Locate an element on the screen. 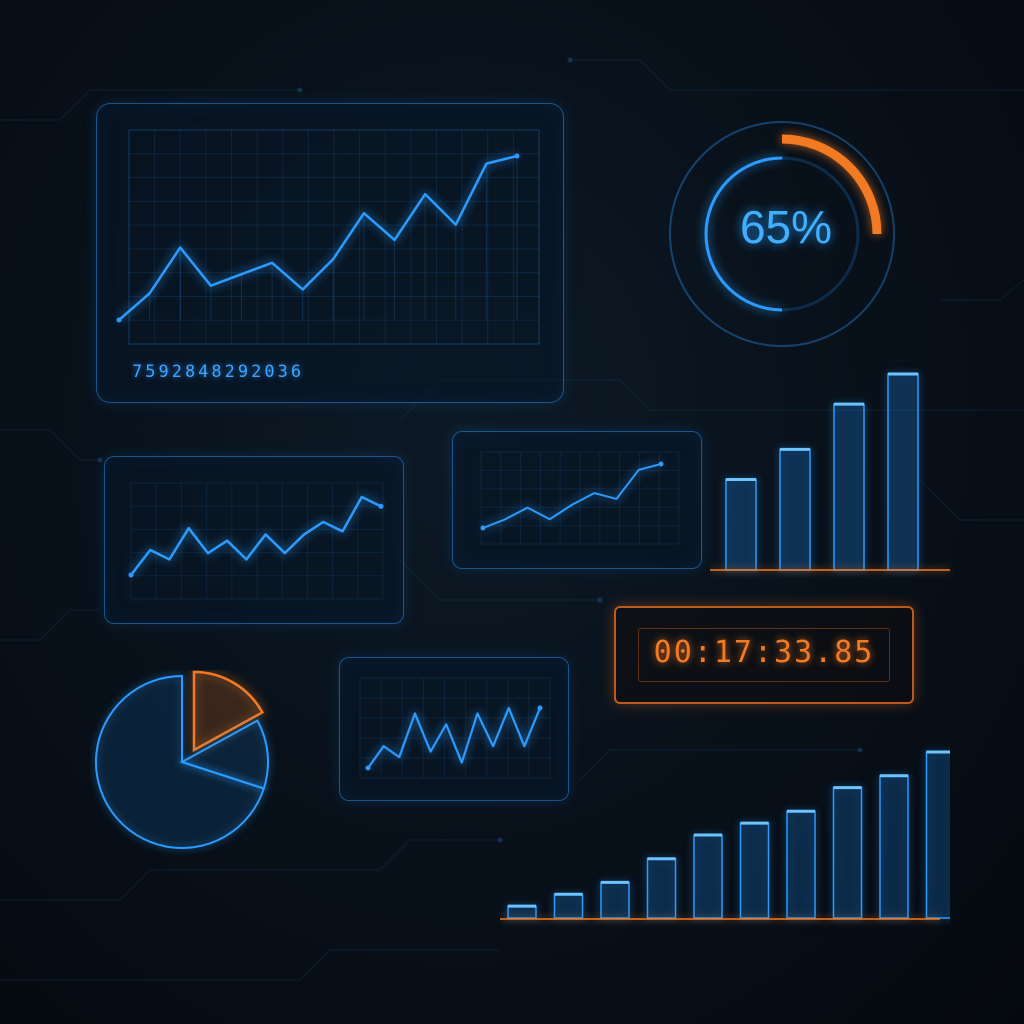 The image size is (1024, 1024). timer-panel: 00:17:33.85 is located at coordinates (764, 655).